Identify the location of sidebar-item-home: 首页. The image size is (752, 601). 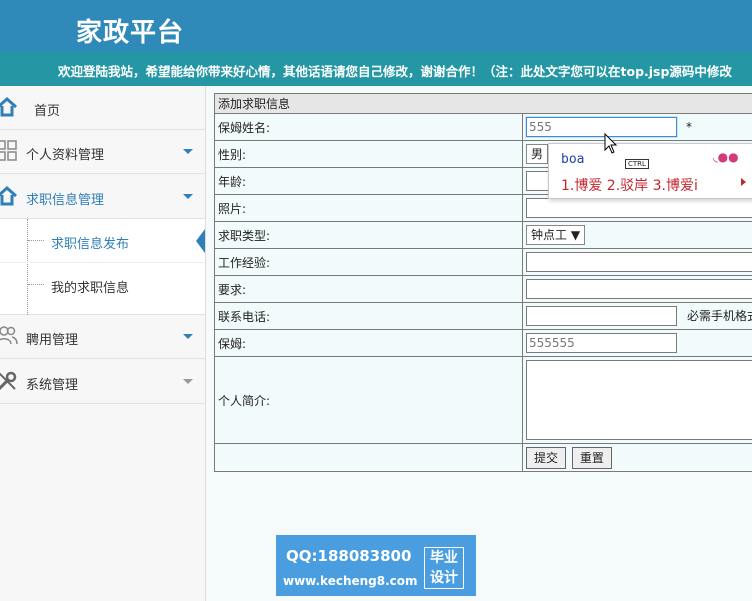
(102, 108).